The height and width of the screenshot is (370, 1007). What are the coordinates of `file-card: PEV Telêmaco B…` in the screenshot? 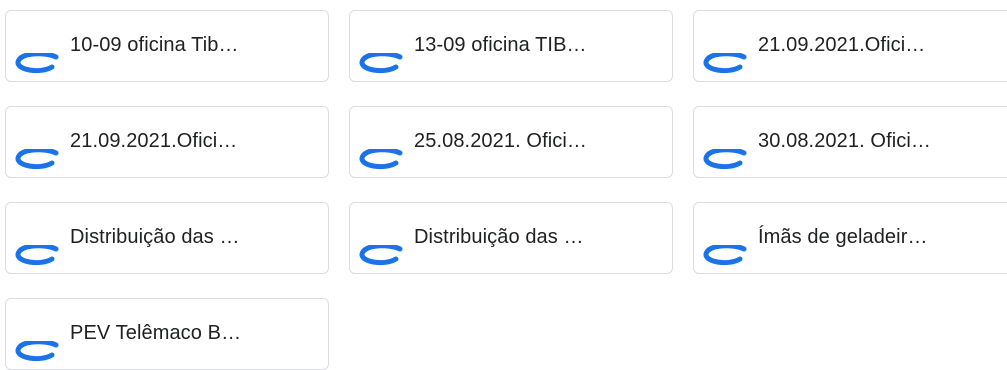 It's located at (167, 334).